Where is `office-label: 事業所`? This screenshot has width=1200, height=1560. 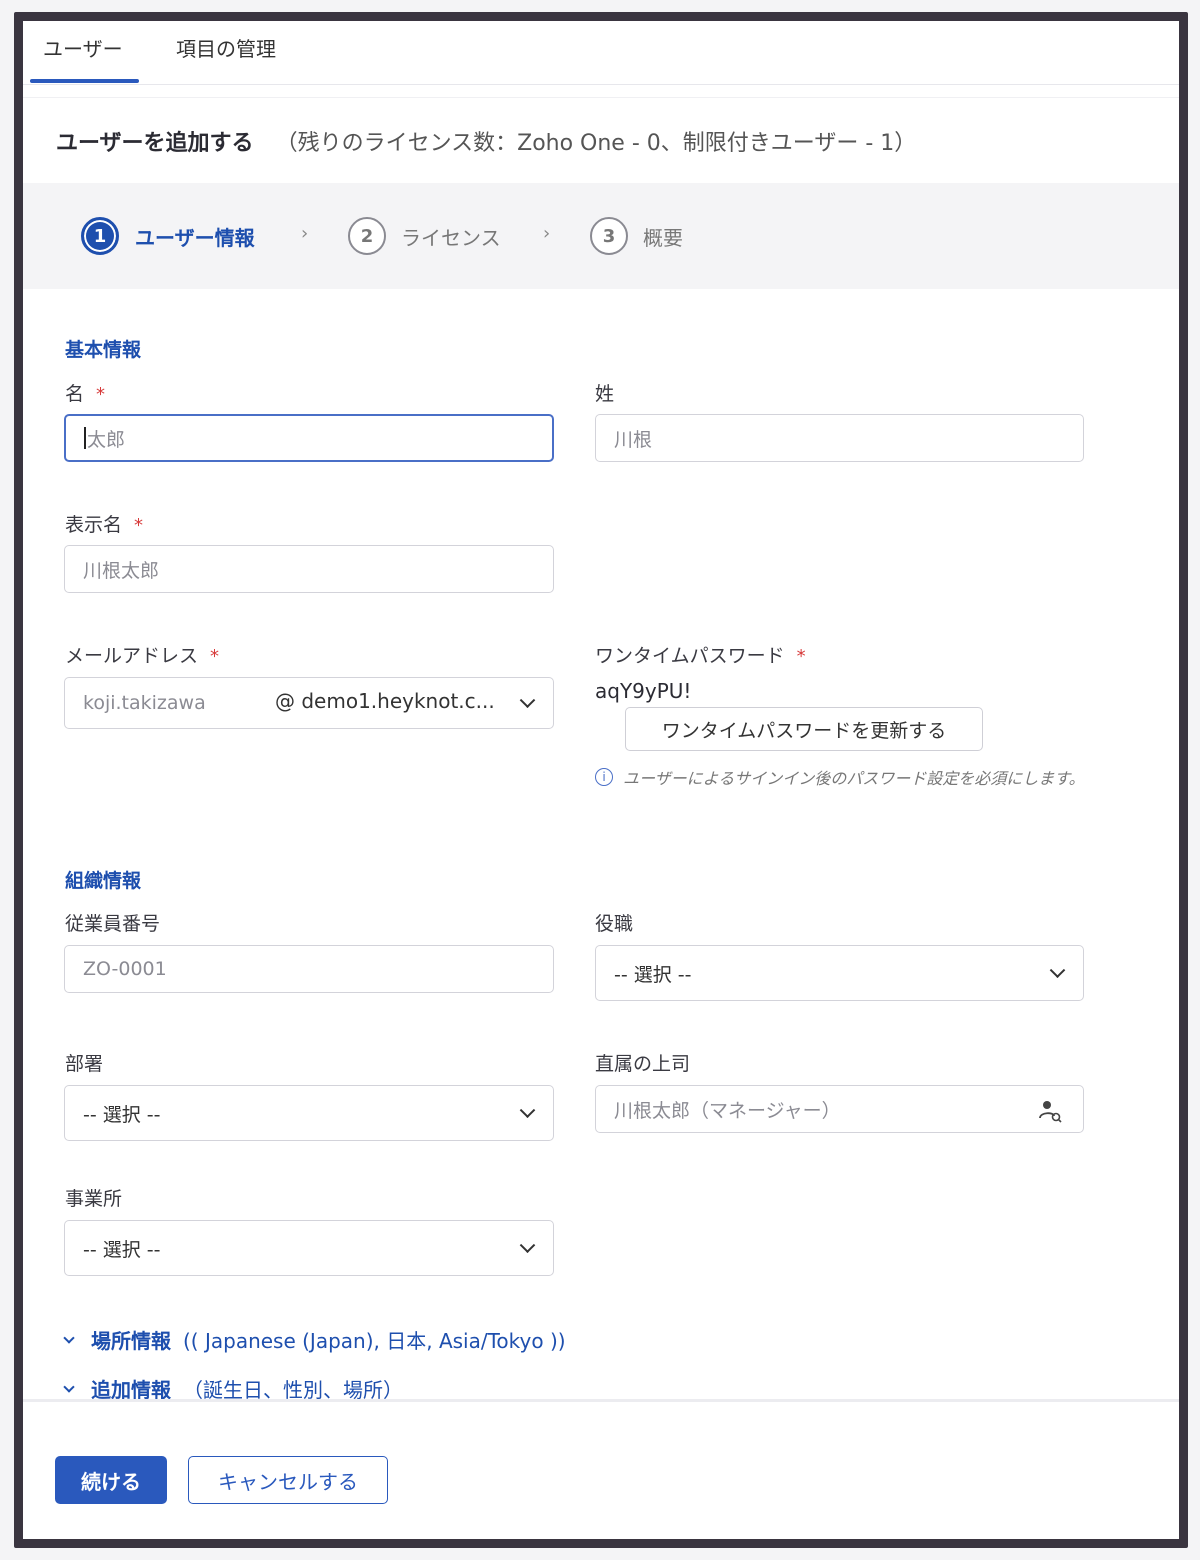
office-label: 事業所 is located at coordinates (94, 1199).